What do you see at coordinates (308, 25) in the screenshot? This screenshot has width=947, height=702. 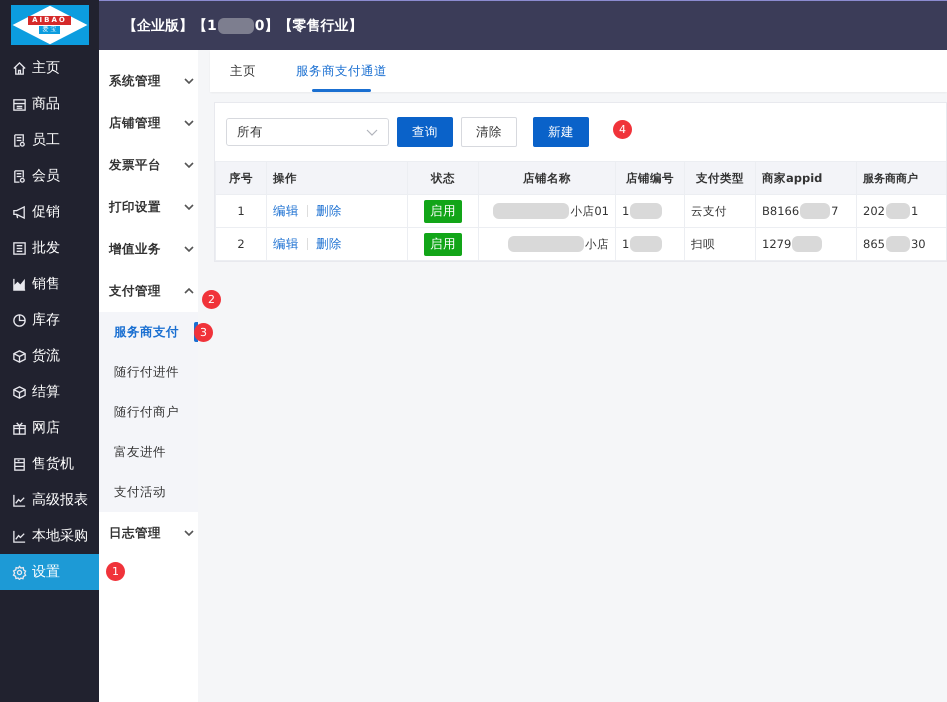 I see `header-title: 0】【零售行业】` at bounding box center [308, 25].